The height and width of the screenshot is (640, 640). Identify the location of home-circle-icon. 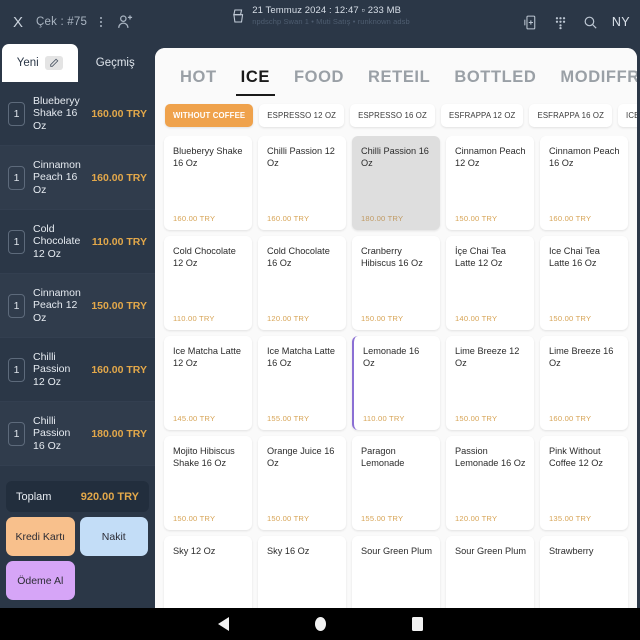
(320, 624).